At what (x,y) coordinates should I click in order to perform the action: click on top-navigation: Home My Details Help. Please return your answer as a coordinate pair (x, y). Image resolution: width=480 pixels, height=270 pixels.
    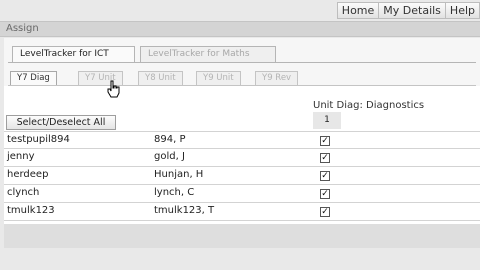
    Looking at the image, I should click on (408, 10).